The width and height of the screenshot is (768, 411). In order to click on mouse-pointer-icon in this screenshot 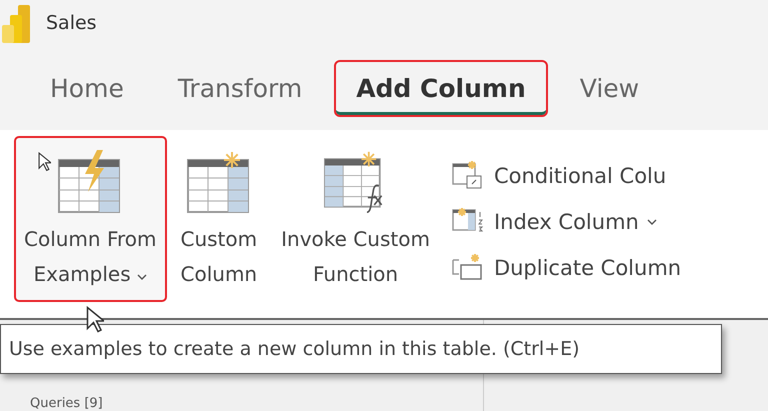, I will do `click(44, 162)`.